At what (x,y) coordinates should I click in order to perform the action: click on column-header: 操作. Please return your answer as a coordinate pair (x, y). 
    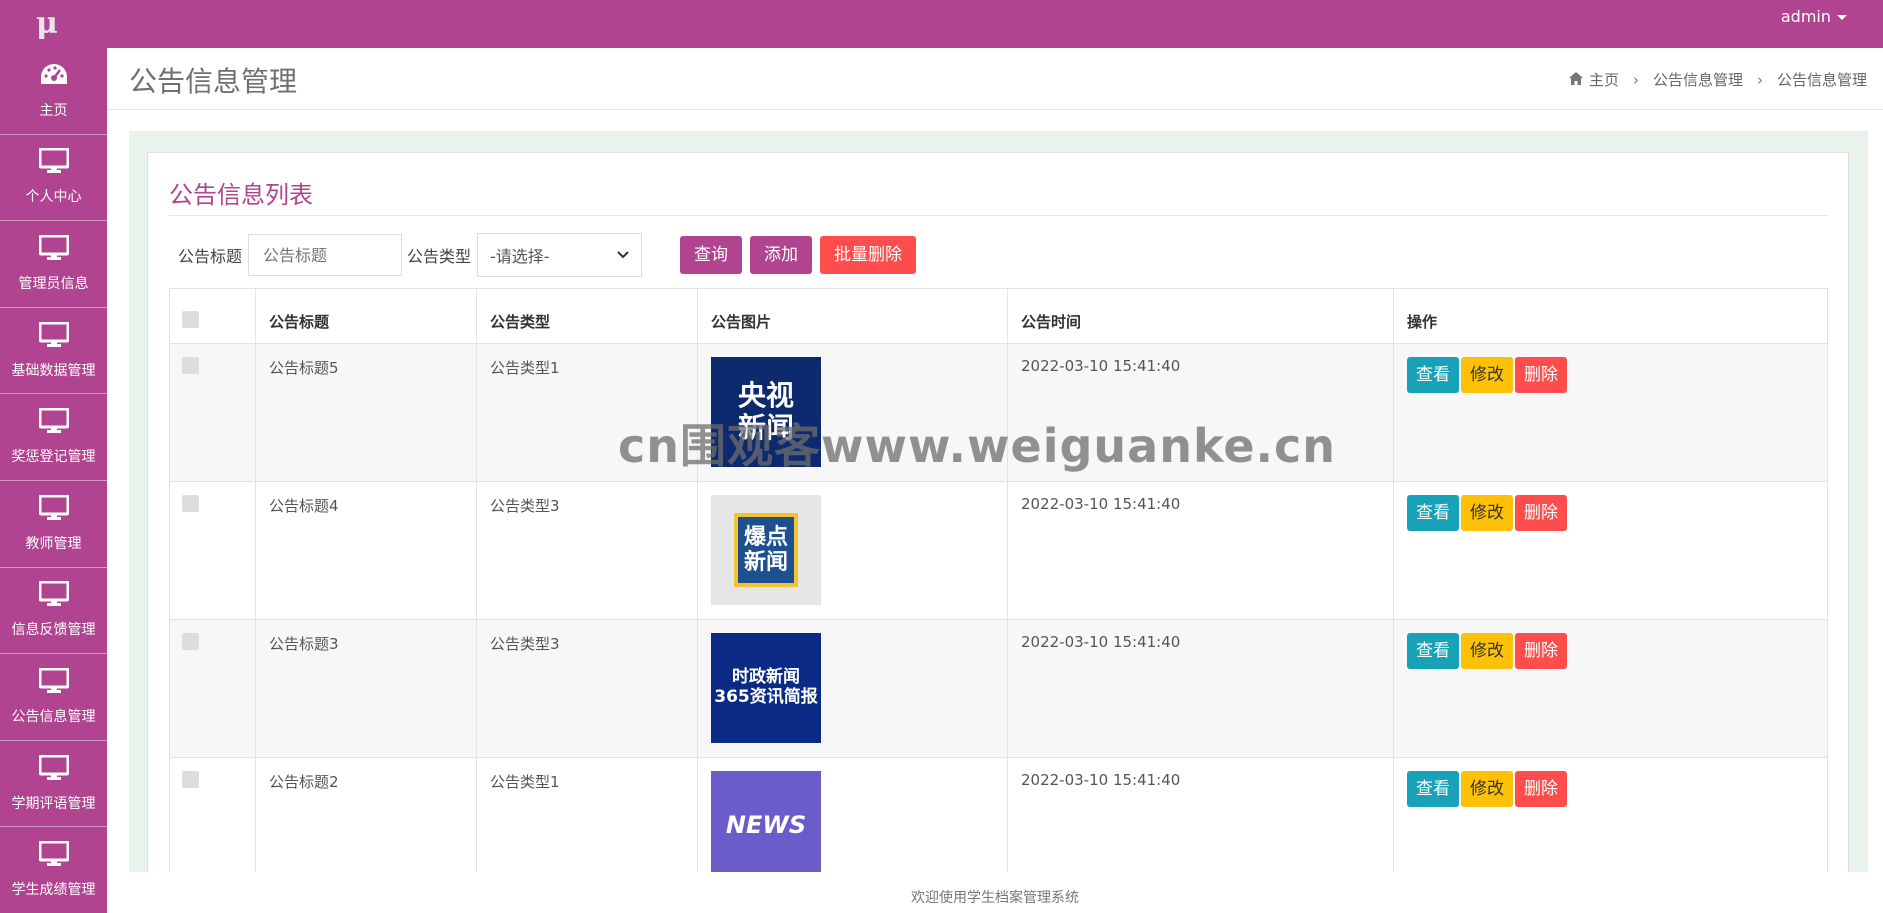
    Looking at the image, I should click on (1610, 316).